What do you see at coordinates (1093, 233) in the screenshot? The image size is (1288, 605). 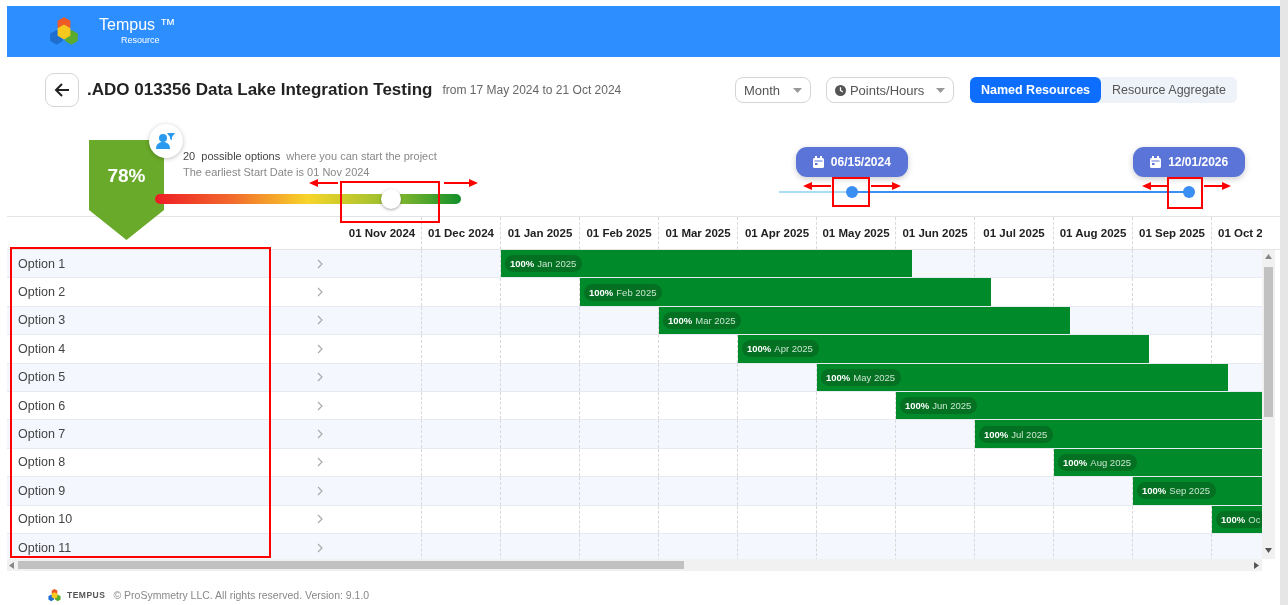 I see `month-header: 01 Aug 2025` at bounding box center [1093, 233].